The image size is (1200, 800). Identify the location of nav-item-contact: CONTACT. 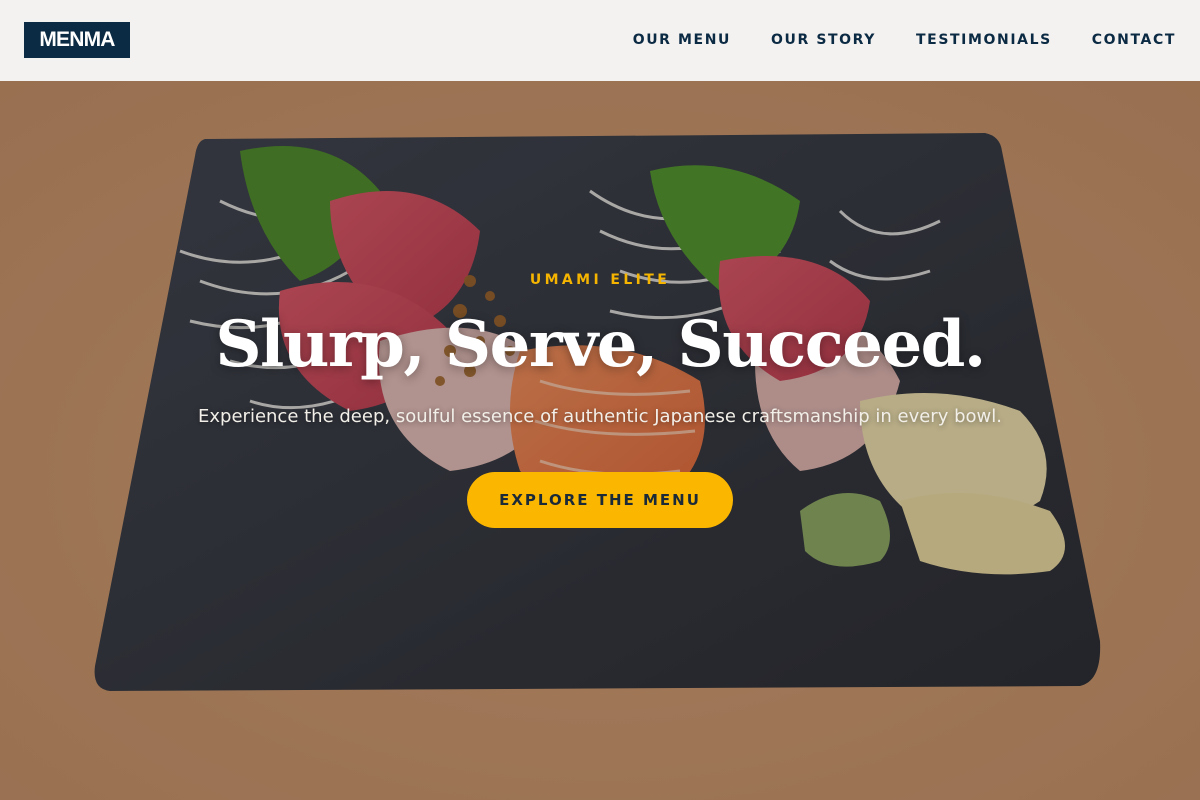
(1134, 40).